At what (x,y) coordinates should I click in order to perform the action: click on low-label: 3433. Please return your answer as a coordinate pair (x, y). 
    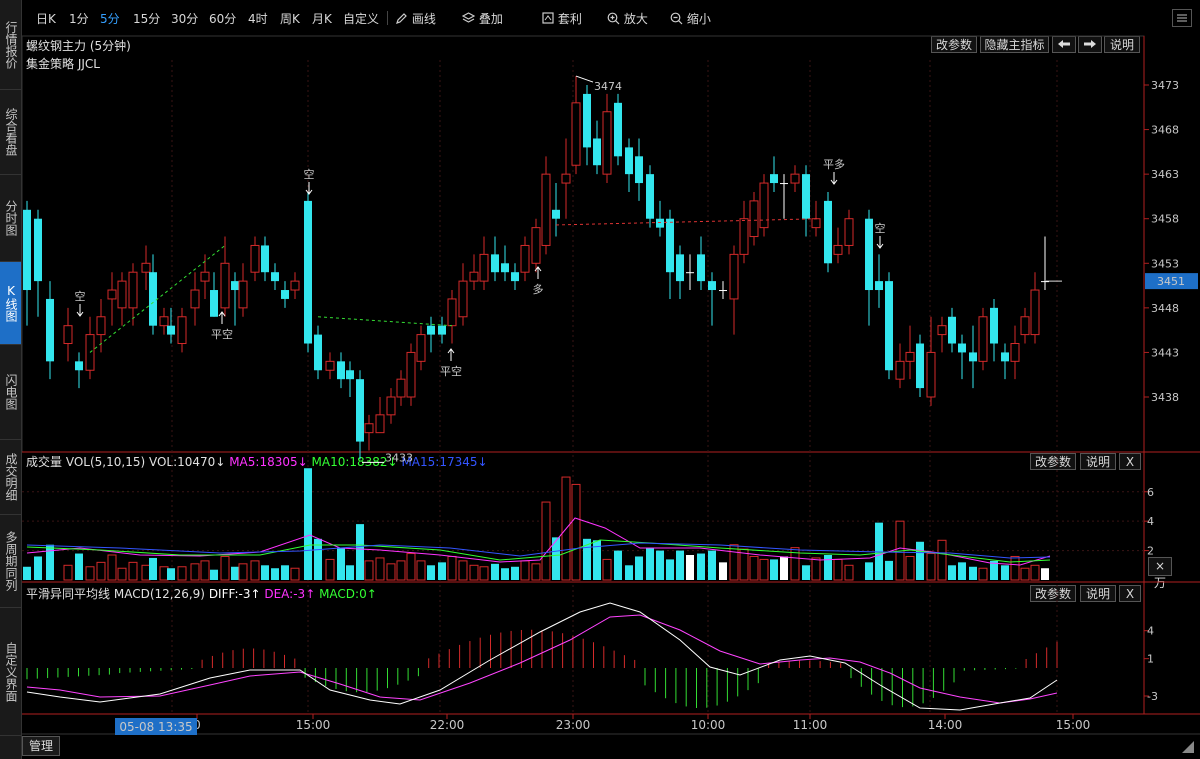
    Looking at the image, I should click on (399, 457).